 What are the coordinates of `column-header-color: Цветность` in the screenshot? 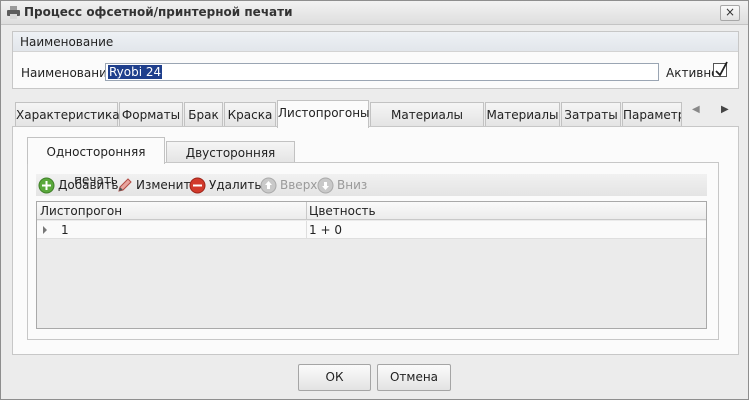 It's located at (342, 211).